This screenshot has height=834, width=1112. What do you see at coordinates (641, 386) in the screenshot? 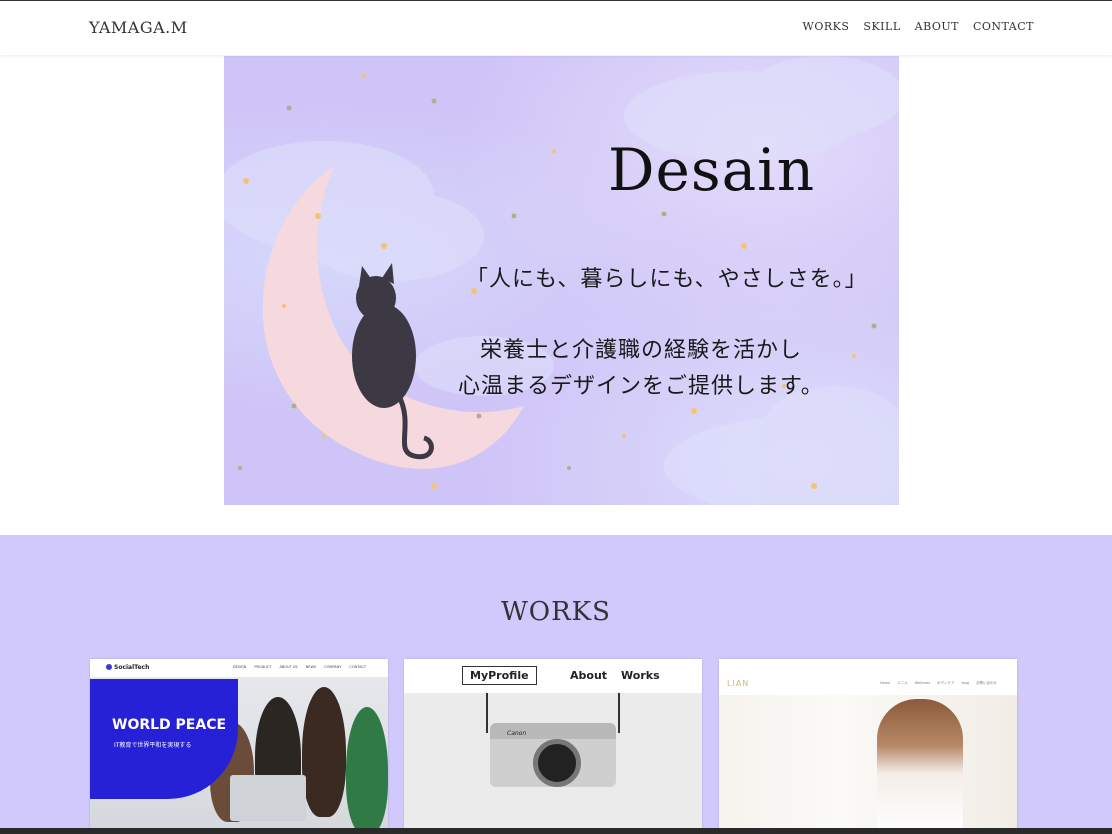
I see `hero-description-line2: 心温まるデザインをご提供します。` at bounding box center [641, 386].